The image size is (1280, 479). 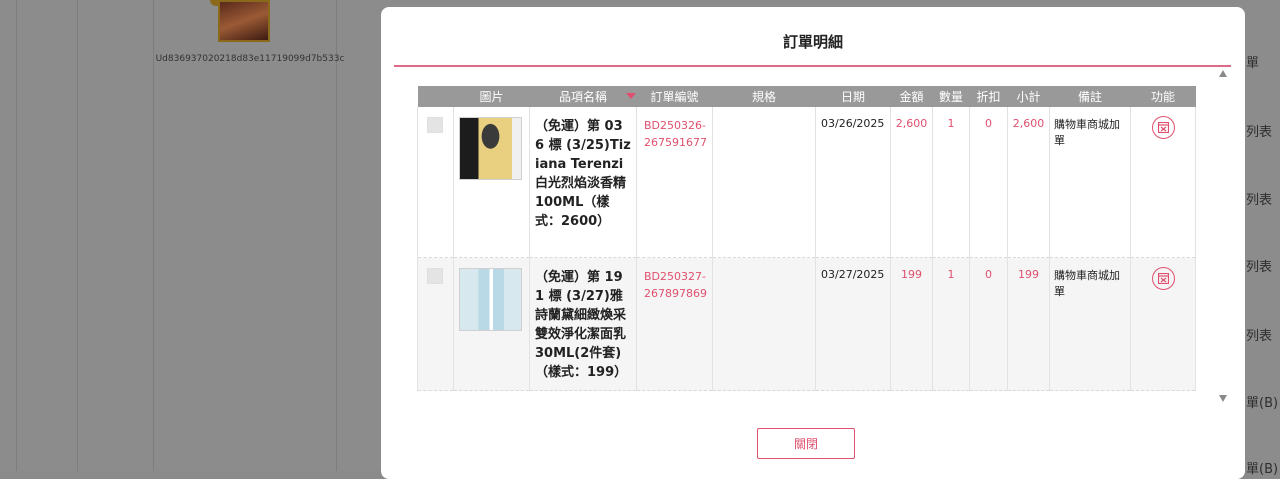 I want to click on modal-title: 訂單明細, so click(x=812, y=42).